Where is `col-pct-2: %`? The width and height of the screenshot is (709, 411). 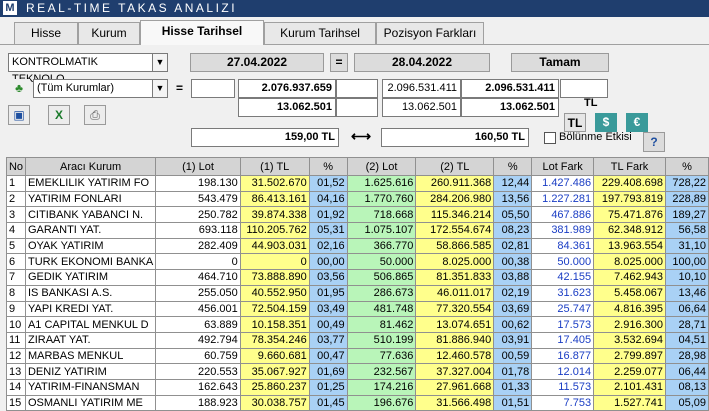
col-pct-2: % is located at coordinates (513, 166).